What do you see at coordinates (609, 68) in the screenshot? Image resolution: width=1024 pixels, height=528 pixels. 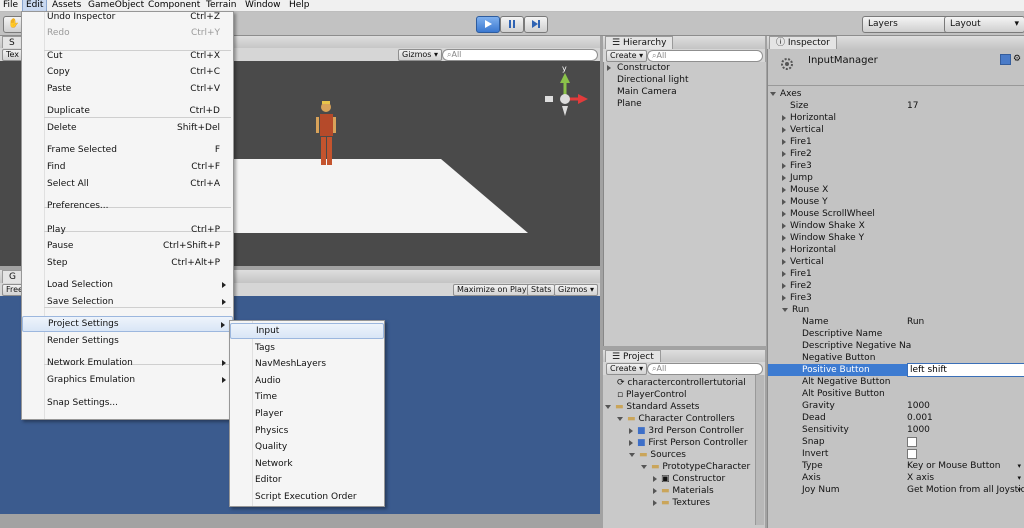 I see `expand-arrow-icon` at bounding box center [609, 68].